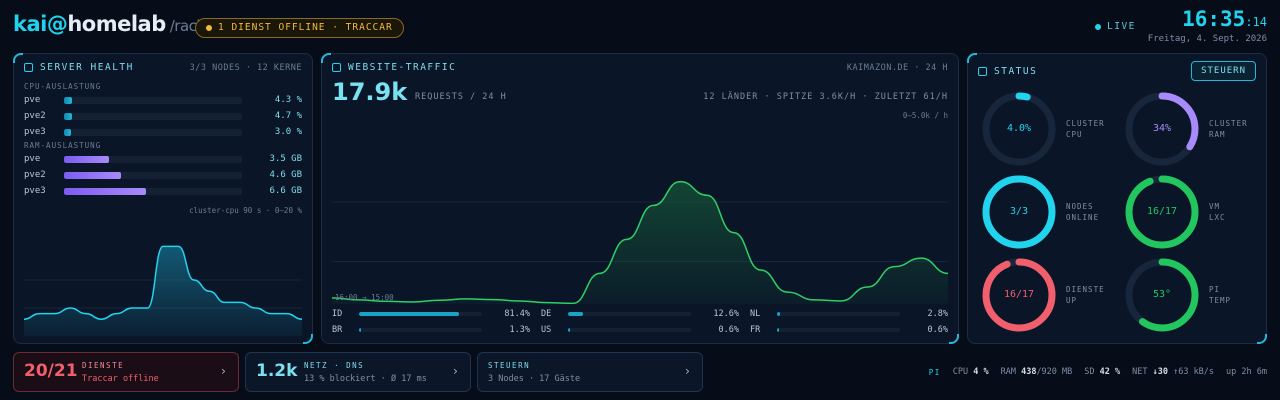 The width and height of the screenshot is (1280, 400). I want to click on live-indicator: LIVE, so click(1115, 26).